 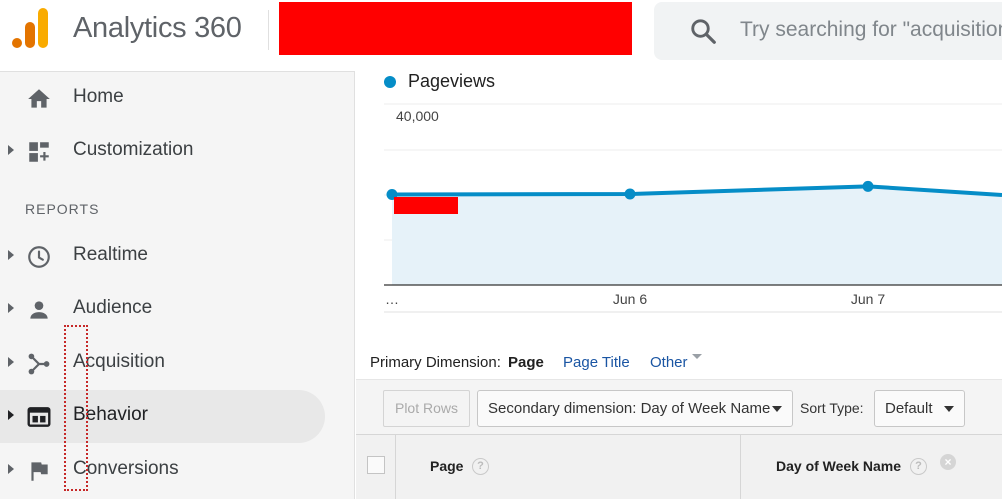 What do you see at coordinates (451, 81) in the screenshot?
I see `legend-label: Pageviews` at bounding box center [451, 81].